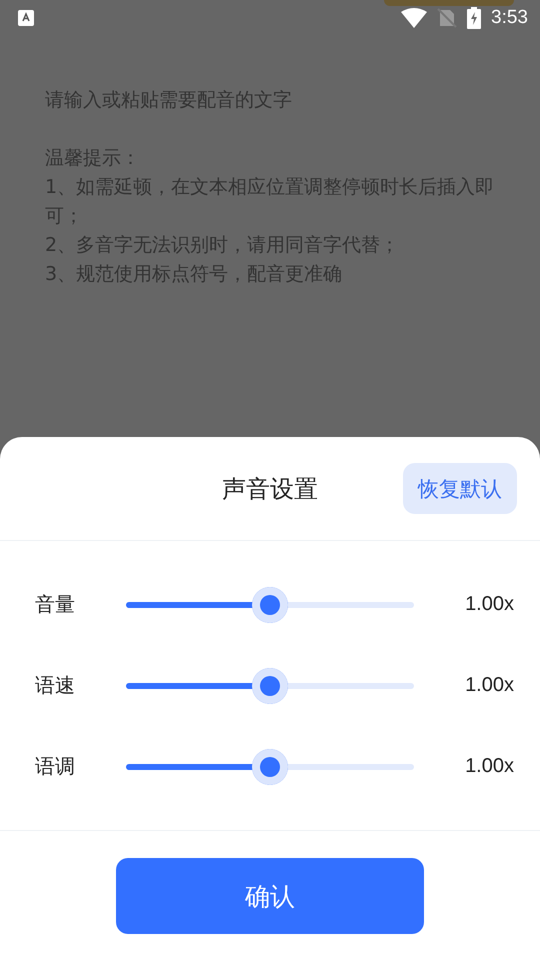 This screenshot has width=540, height=960. I want to click on status-time: 3:53, so click(509, 18).